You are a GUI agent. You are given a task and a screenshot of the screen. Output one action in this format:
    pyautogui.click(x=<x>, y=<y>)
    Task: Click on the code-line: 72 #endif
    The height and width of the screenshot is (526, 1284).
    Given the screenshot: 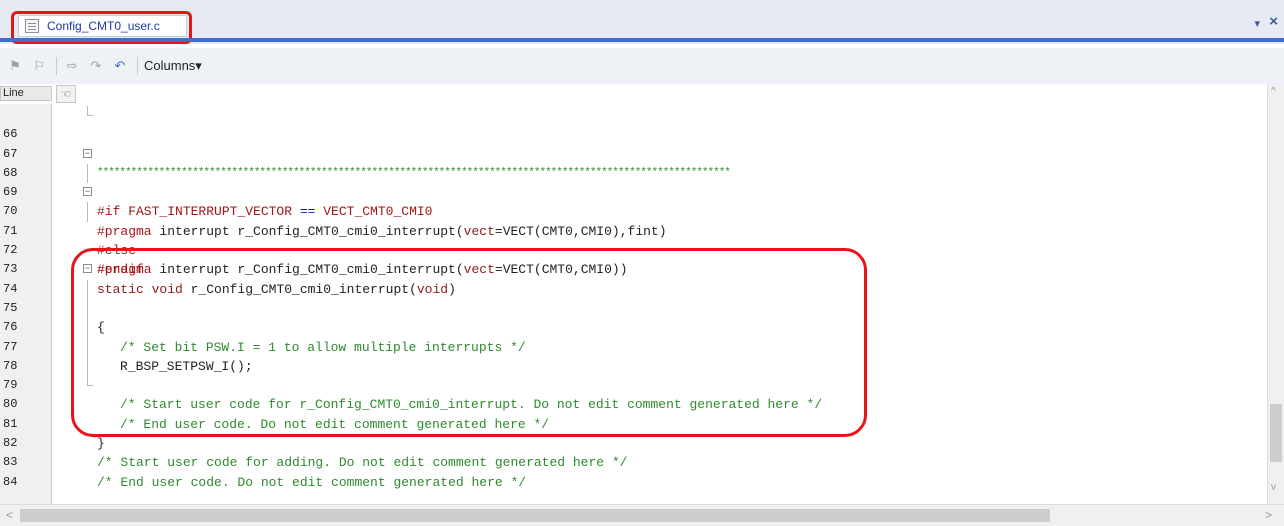 What is the action you would take?
    pyautogui.click(x=632, y=249)
    